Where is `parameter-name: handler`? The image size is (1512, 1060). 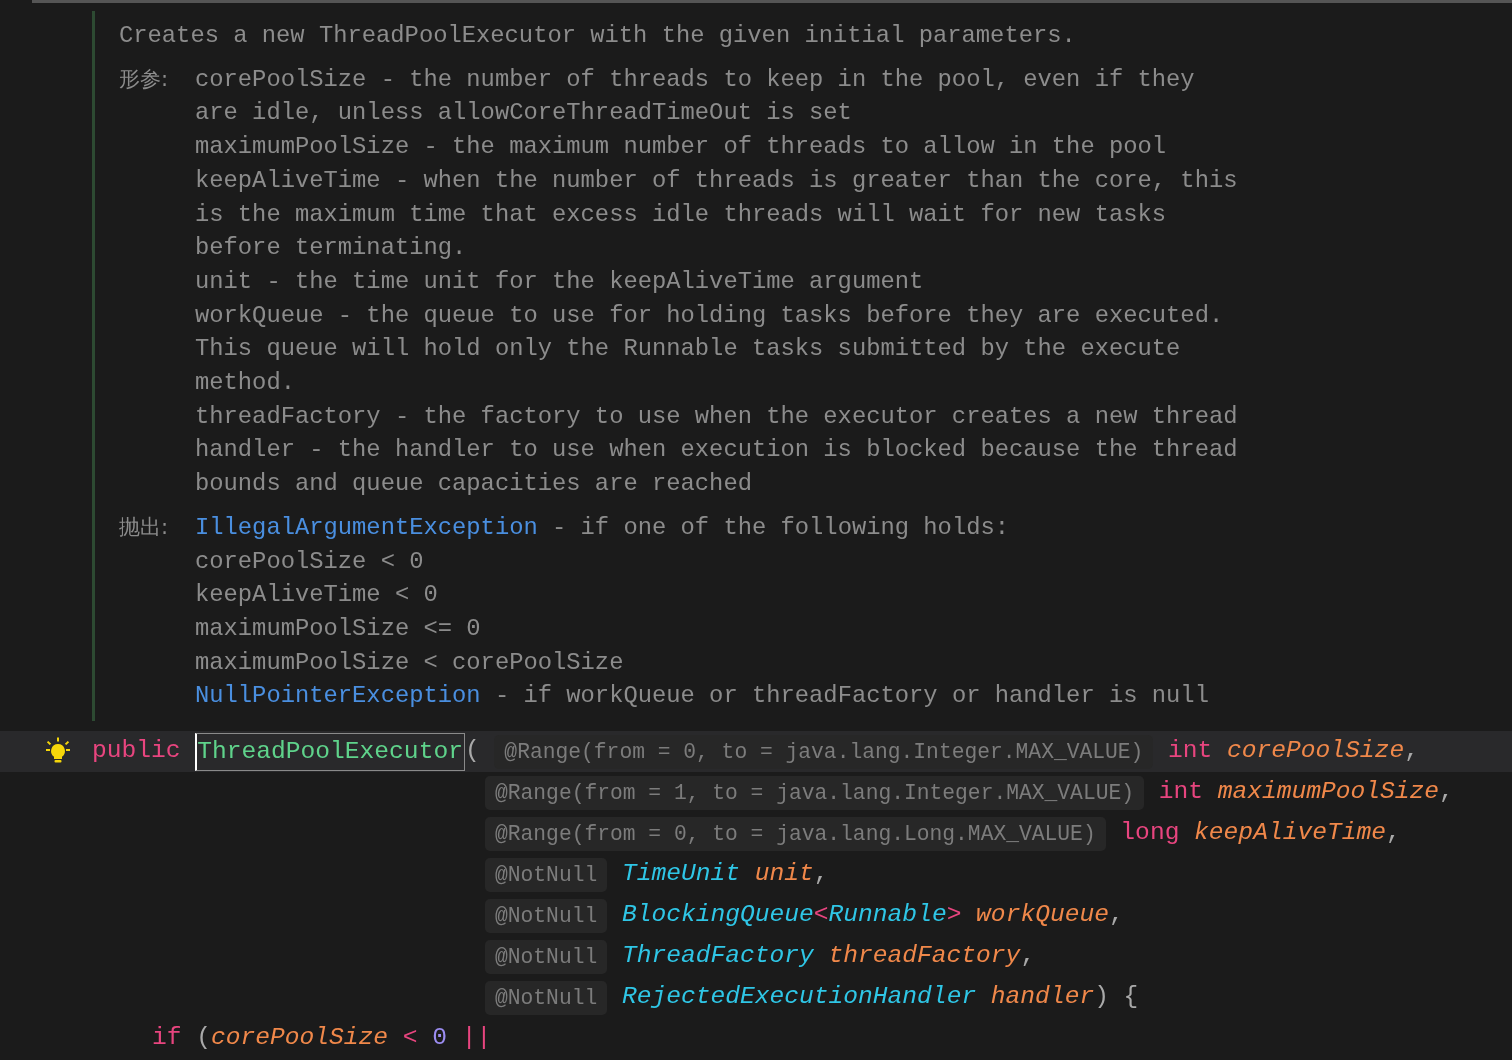 parameter-name: handler is located at coordinates (1042, 997).